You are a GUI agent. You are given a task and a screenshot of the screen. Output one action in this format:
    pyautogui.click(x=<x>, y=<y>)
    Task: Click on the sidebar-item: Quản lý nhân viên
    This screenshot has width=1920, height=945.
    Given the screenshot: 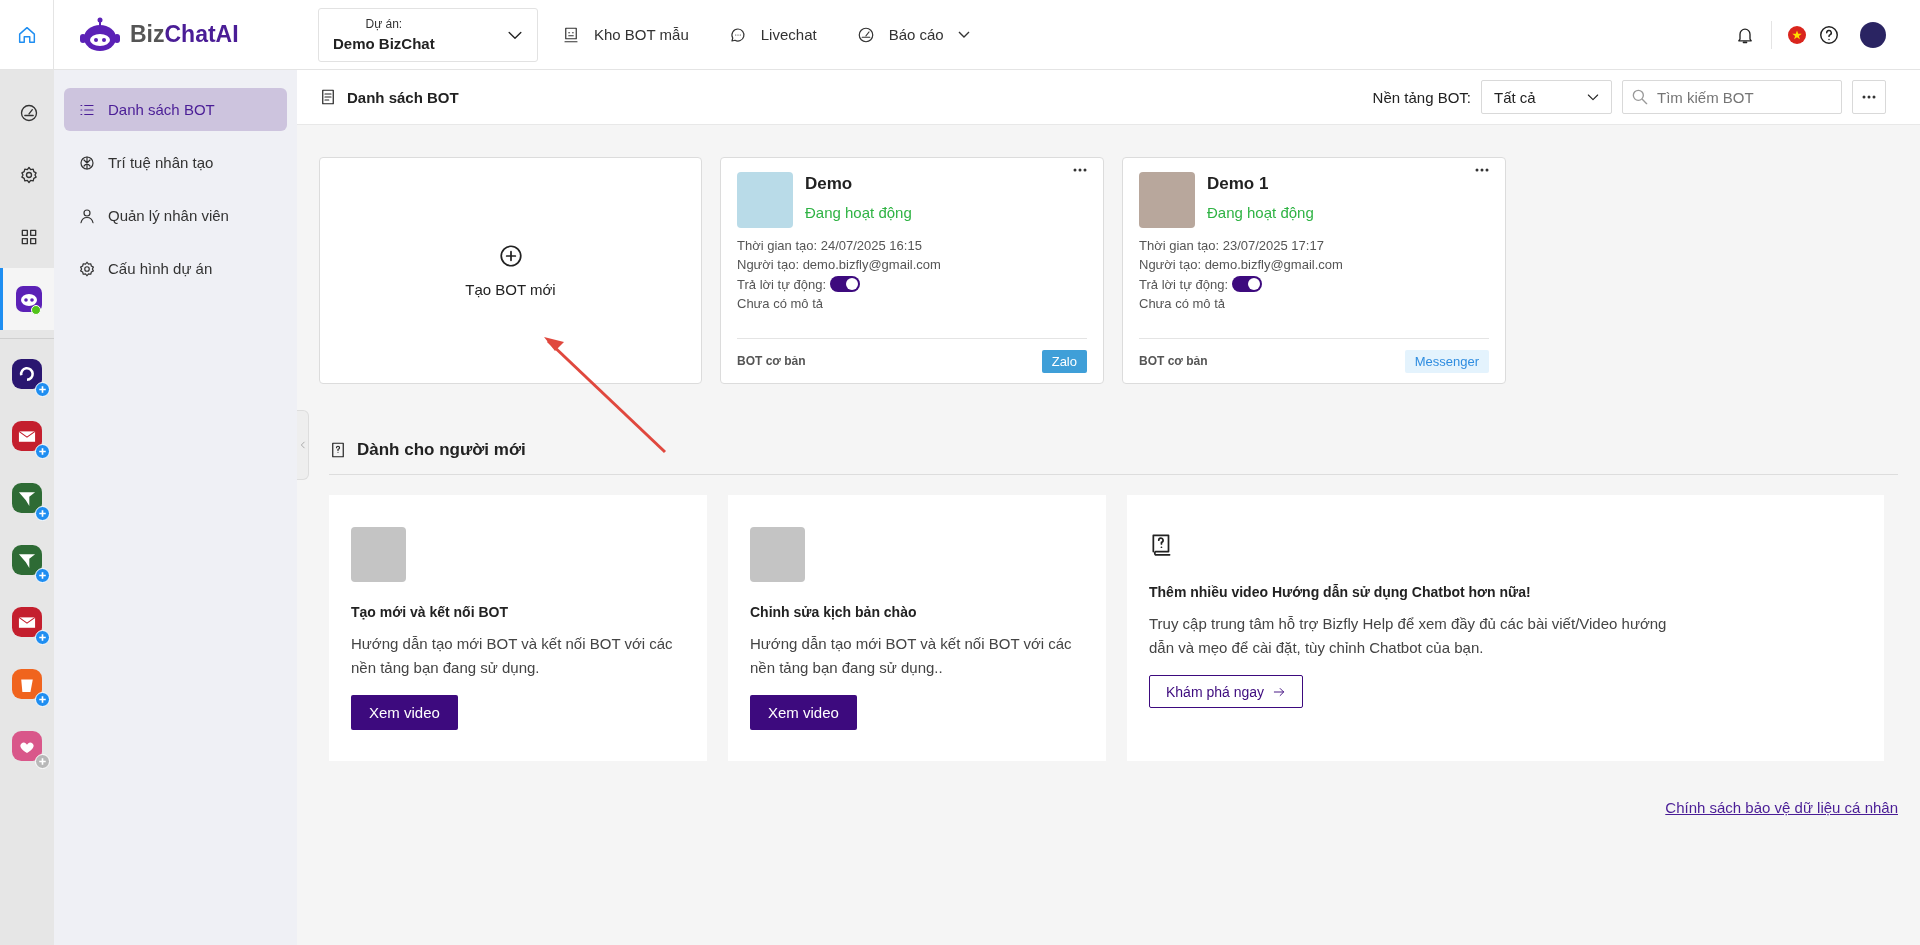 What is the action you would take?
    pyautogui.click(x=175, y=215)
    